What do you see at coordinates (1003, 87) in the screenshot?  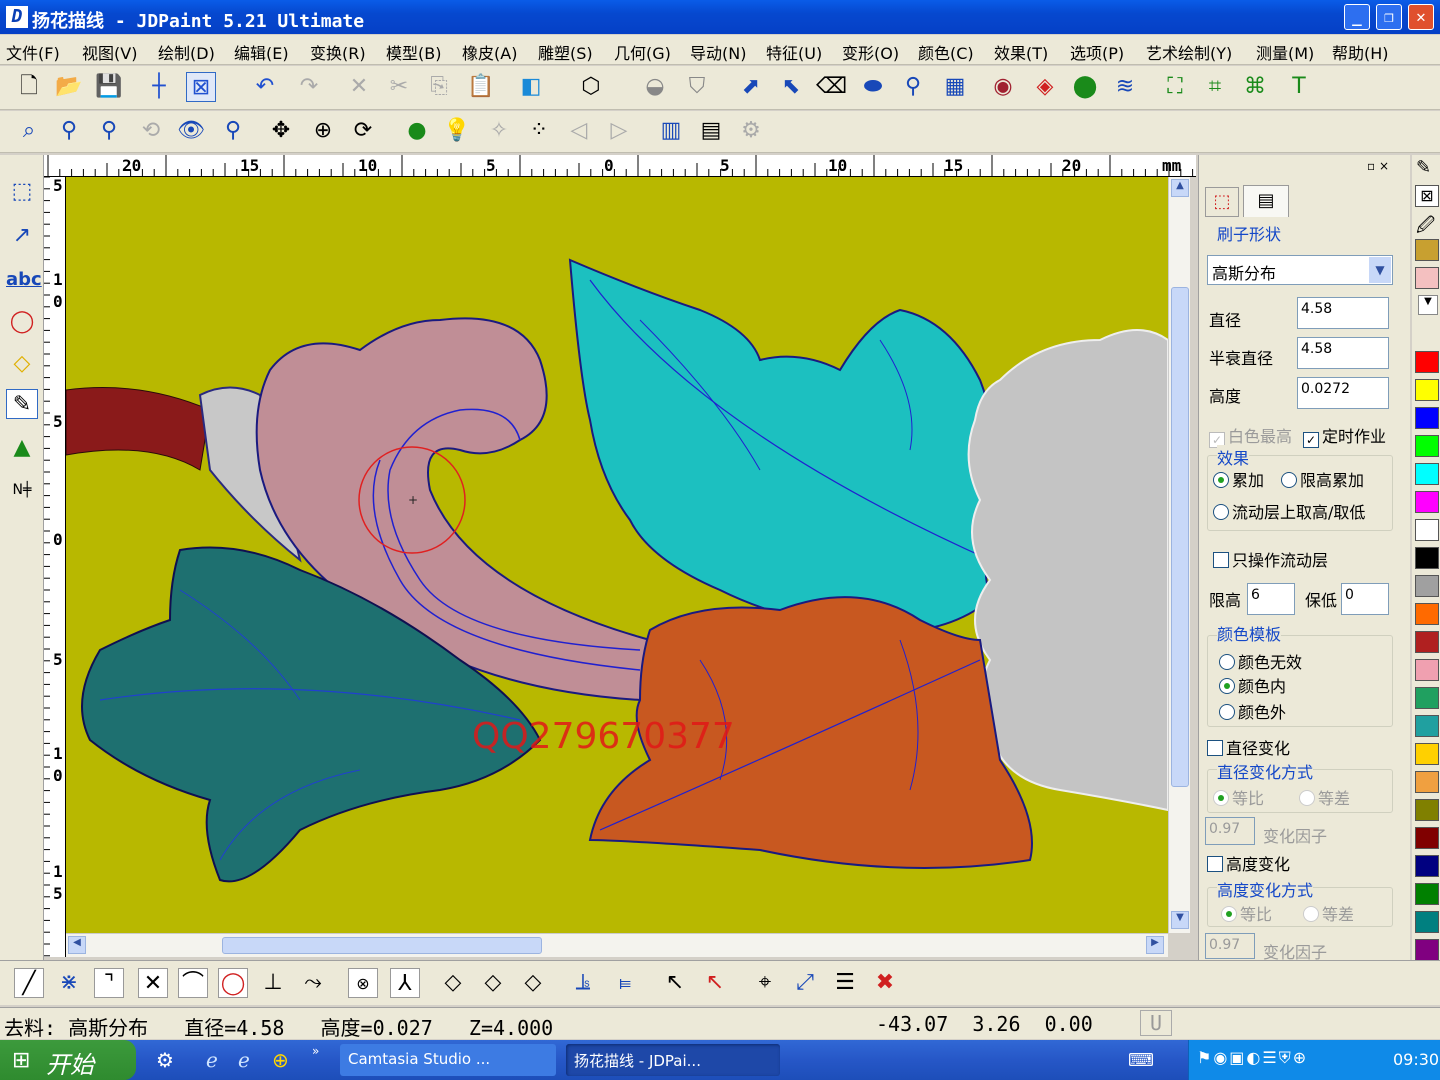 I see `sphere-tool-icon: ◉` at bounding box center [1003, 87].